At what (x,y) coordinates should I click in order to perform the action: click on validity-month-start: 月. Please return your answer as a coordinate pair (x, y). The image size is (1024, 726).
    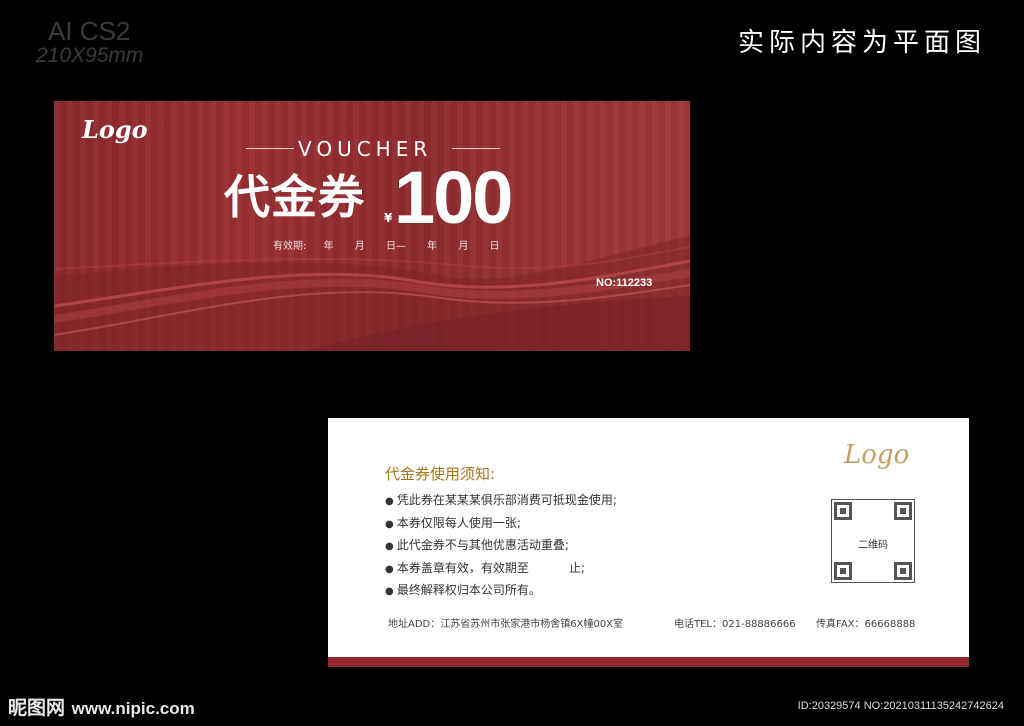
    Looking at the image, I should click on (359, 246).